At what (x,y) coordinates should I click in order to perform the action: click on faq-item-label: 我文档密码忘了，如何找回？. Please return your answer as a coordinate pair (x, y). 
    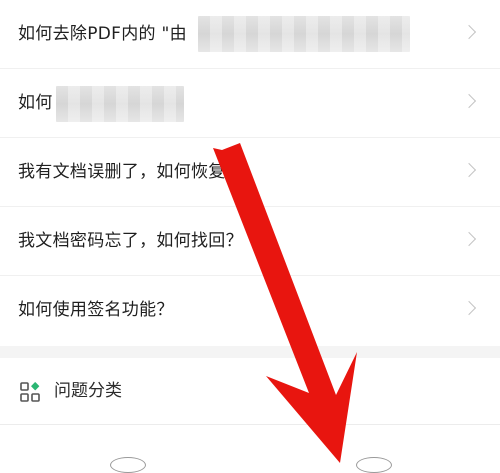
    Looking at the image, I should click on (130, 241).